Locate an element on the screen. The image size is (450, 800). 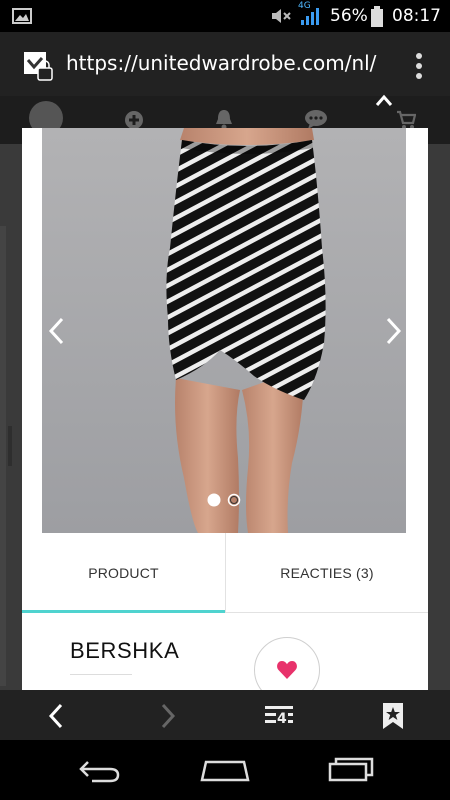
close-modal-icon is located at coordinates (384, 100).